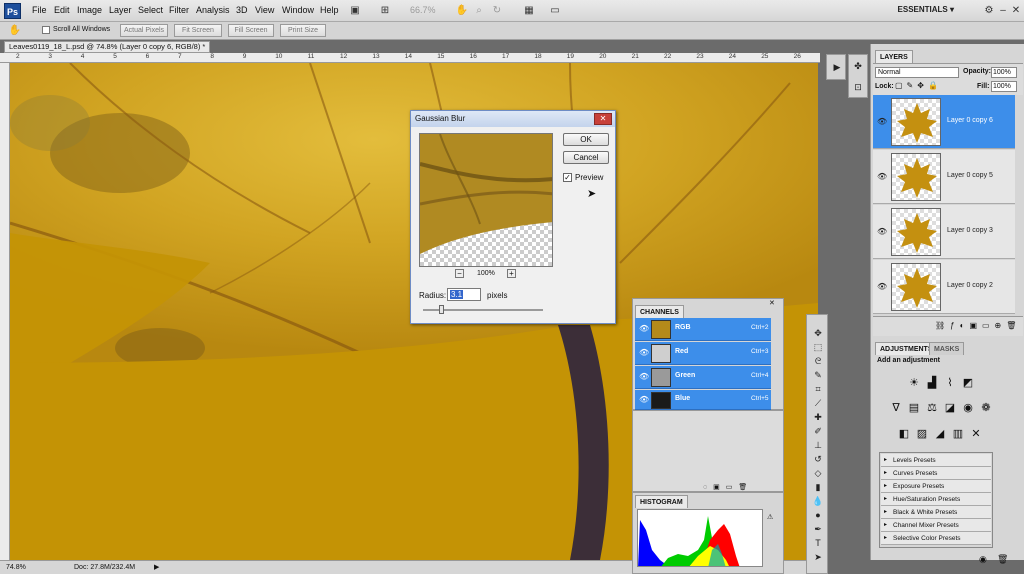 Image resolution: width=1024 pixels, height=574 pixels. I want to click on fit-screen-button: Fit Screen, so click(198, 30).